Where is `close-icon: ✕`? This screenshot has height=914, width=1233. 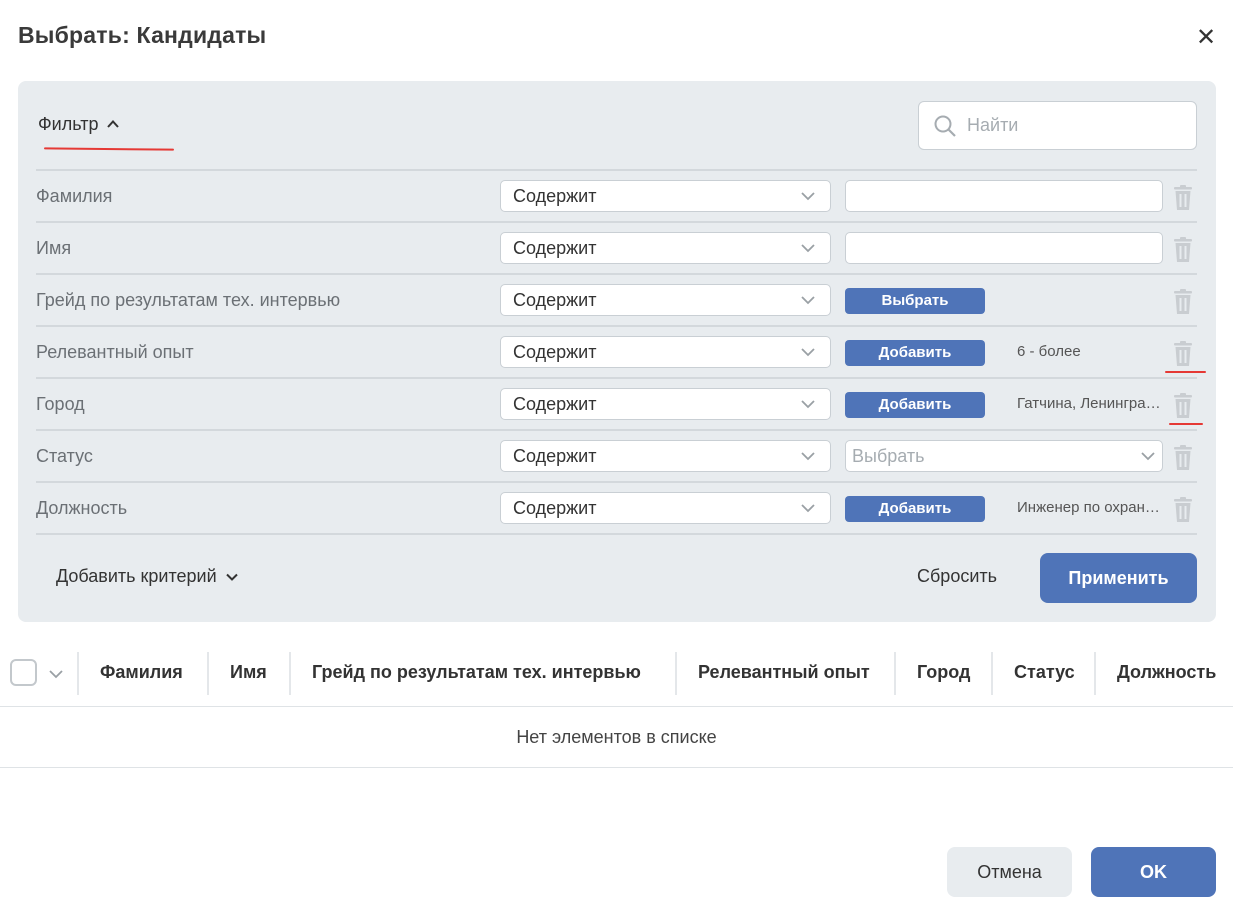 close-icon: ✕ is located at coordinates (1206, 38).